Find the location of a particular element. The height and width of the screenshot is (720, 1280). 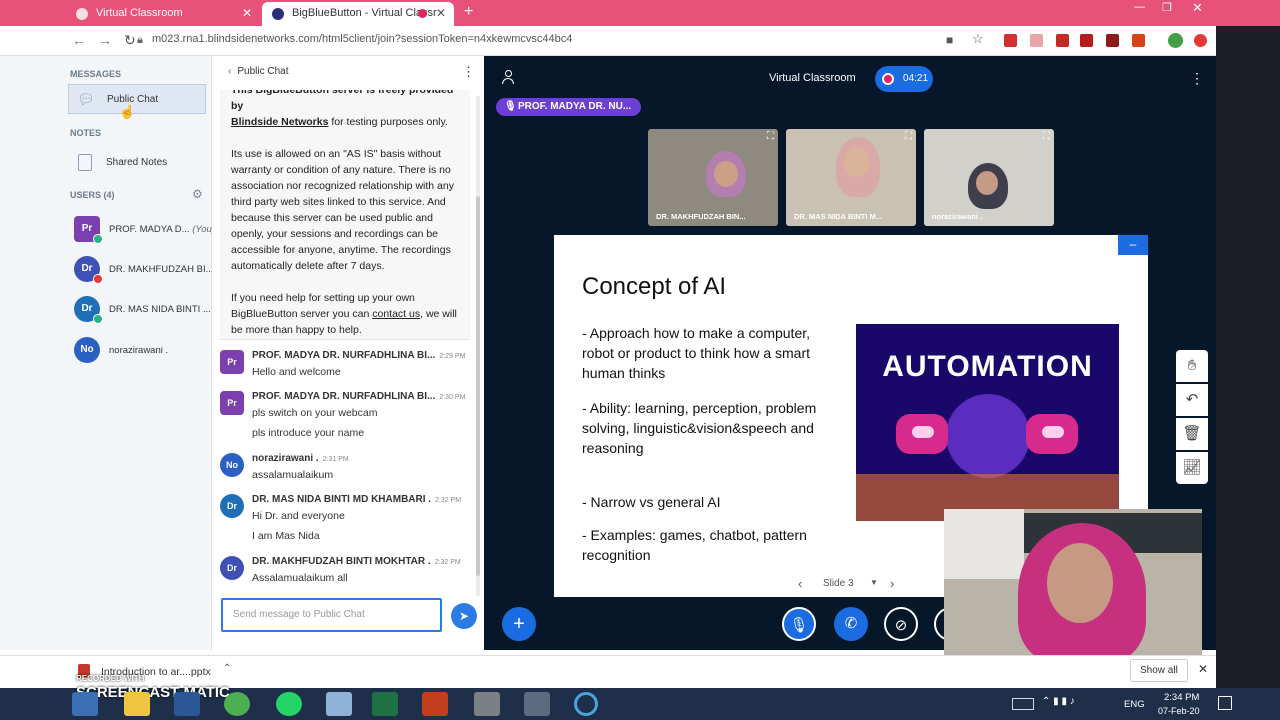

share-webcam-button: ⊘ is located at coordinates (901, 624).